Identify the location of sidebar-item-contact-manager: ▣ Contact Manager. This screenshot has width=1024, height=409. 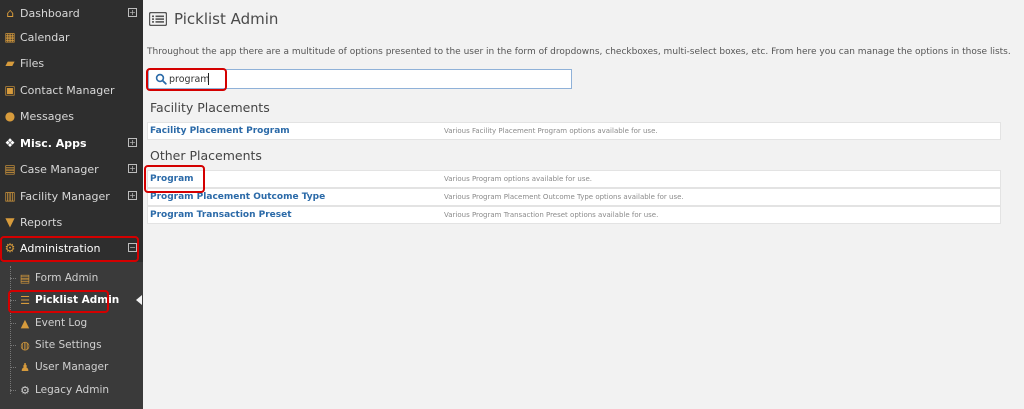
(71, 90).